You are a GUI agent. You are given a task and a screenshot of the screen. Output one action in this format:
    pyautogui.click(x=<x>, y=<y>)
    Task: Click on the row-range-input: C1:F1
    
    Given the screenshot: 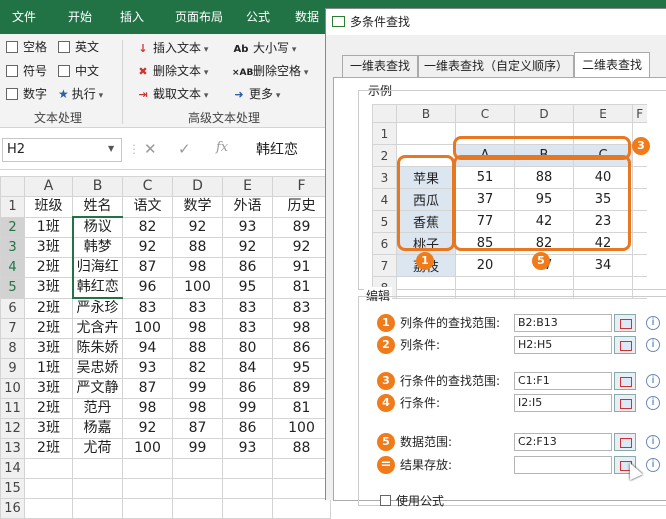 What is the action you would take?
    pyautogui.click(x=563, y=381)
    